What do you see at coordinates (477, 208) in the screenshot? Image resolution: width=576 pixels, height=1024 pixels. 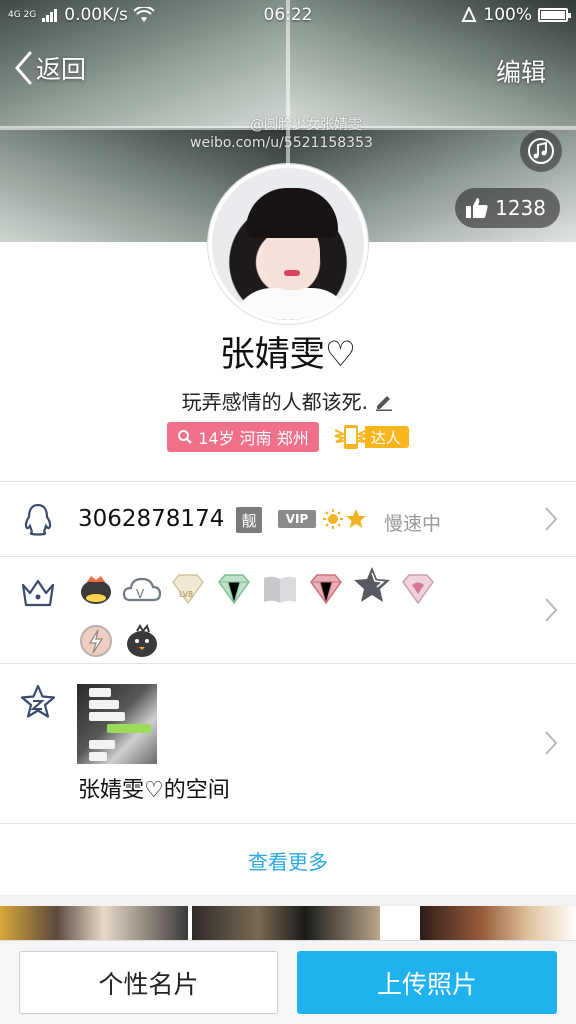 I see `thumbs-up-icon` at bounding box center [477, 208].